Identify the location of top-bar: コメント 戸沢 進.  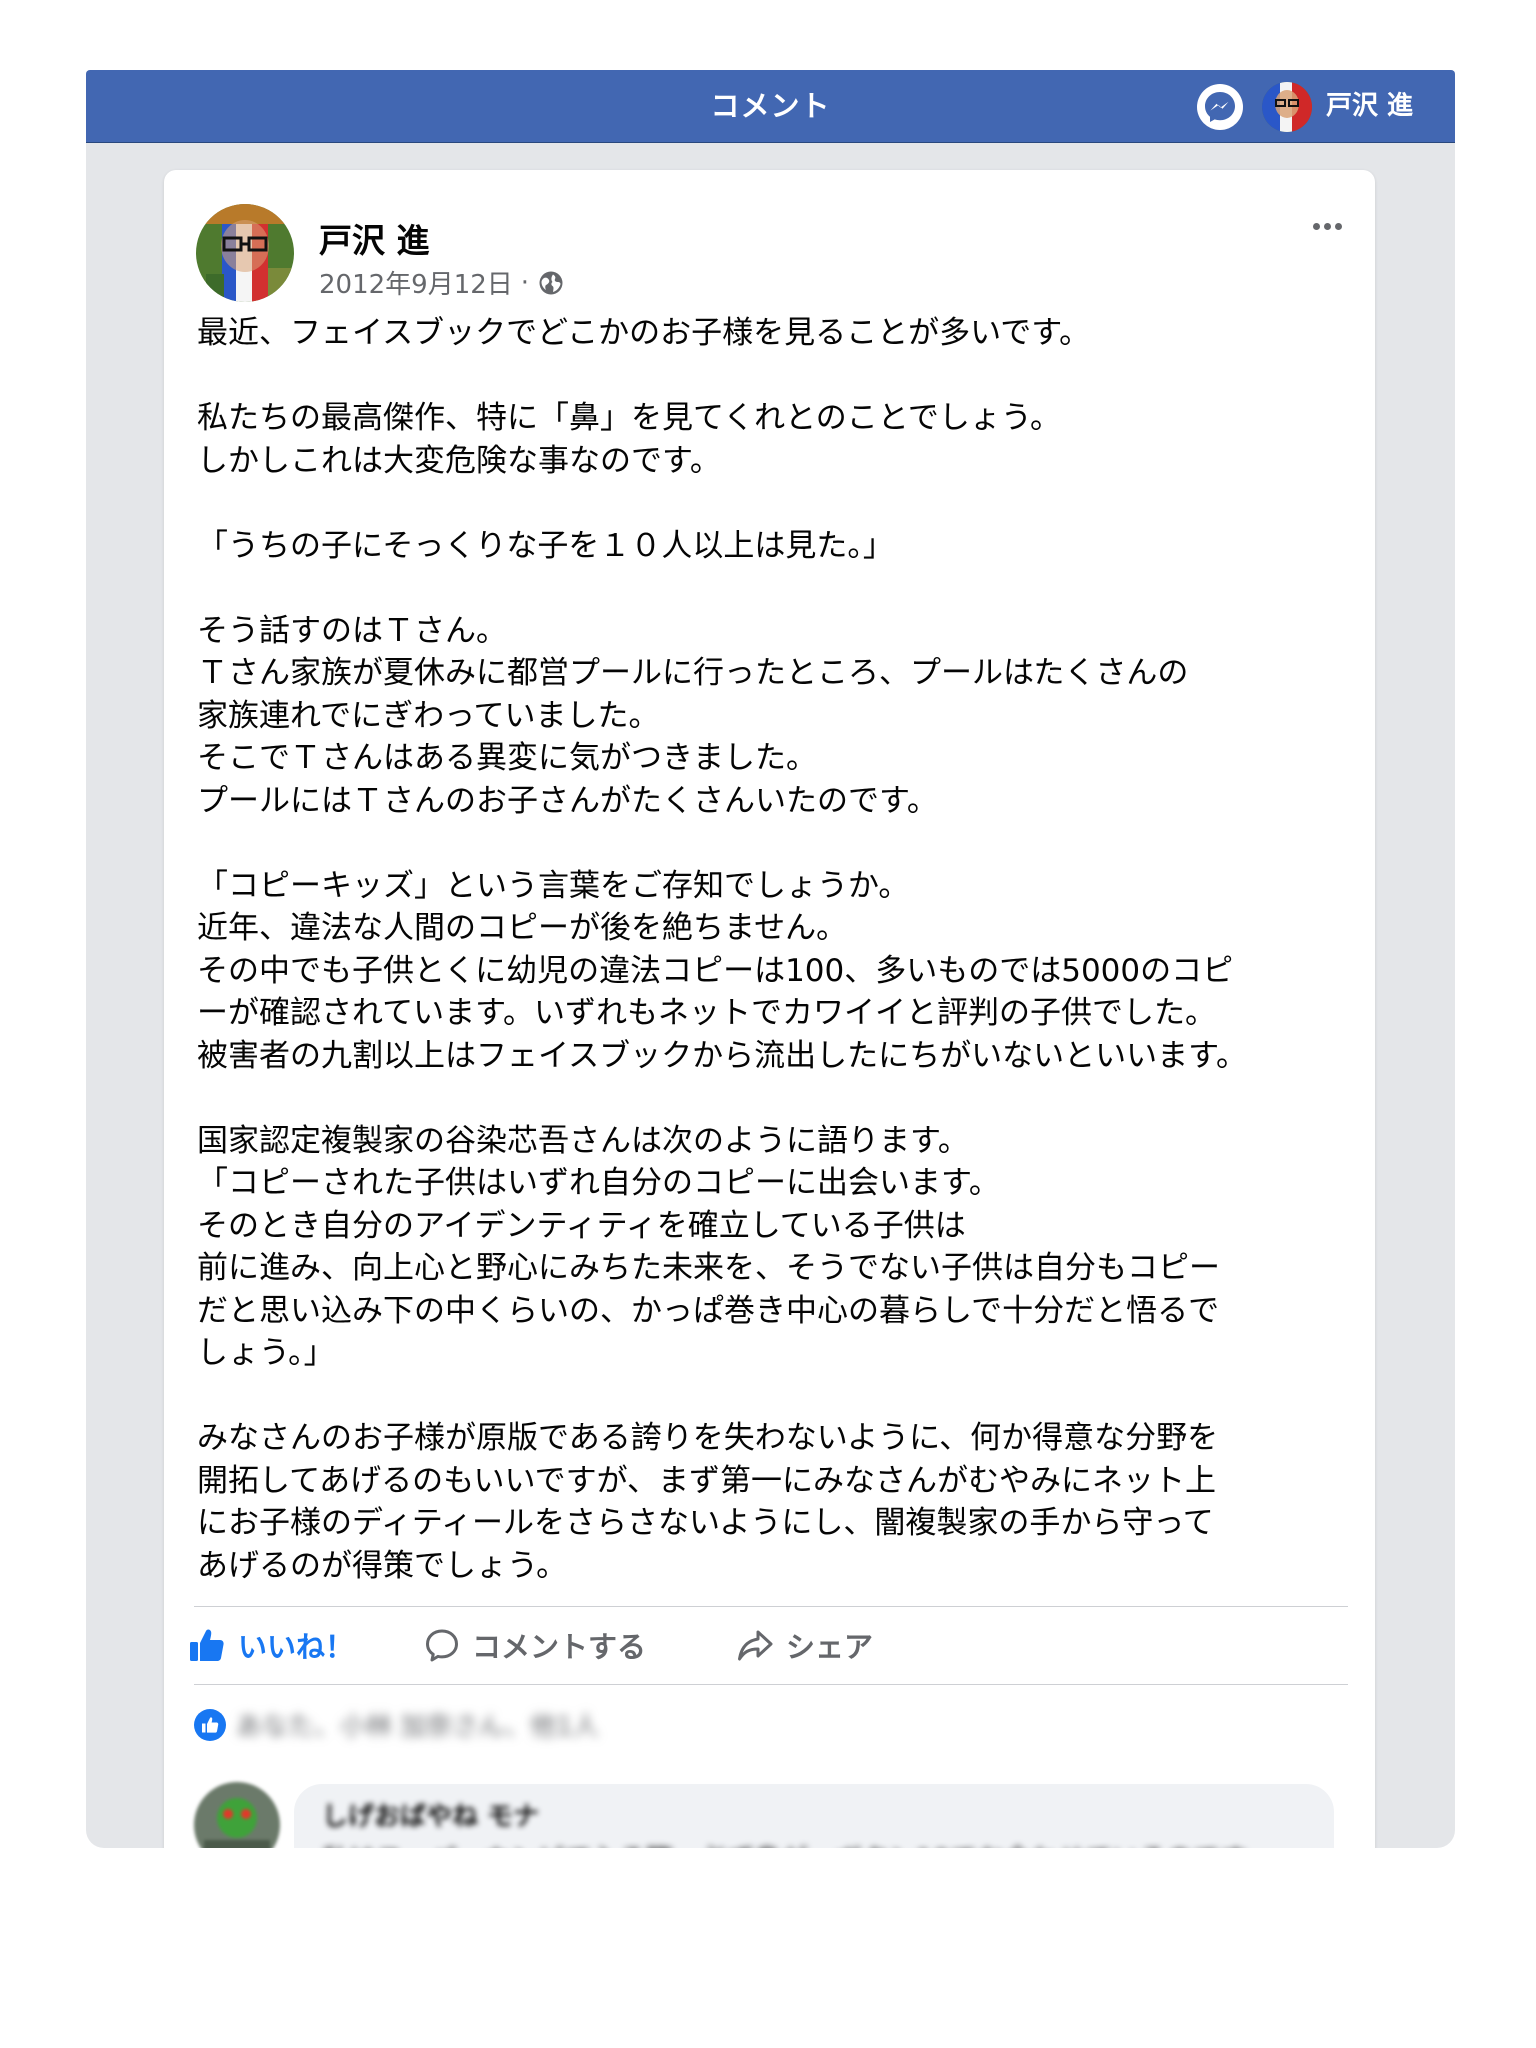
(770, 106).